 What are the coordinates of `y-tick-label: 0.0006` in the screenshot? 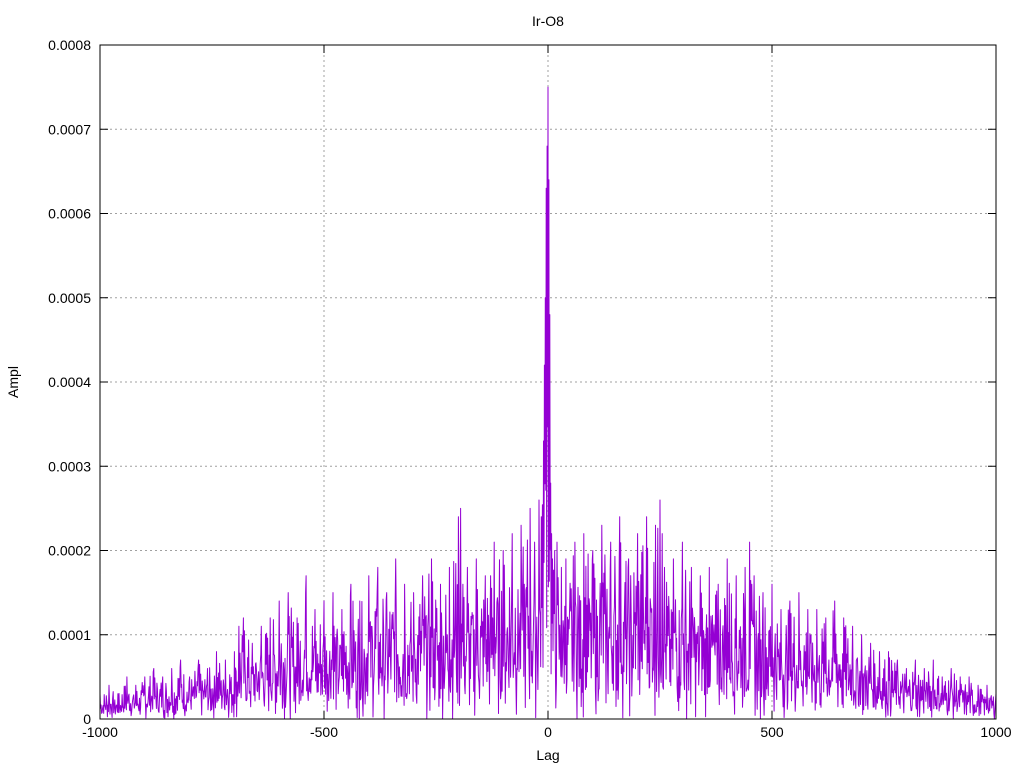 It's located at (69, 214).